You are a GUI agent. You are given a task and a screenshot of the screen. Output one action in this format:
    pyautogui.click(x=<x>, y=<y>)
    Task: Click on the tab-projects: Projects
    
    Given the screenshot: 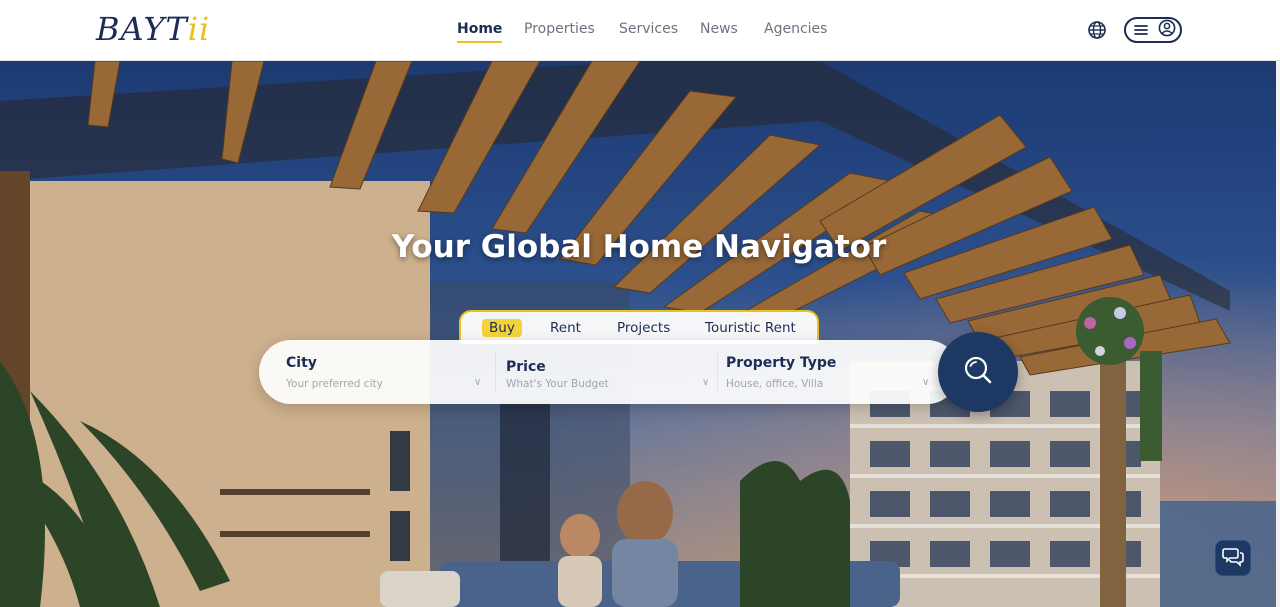 What is the action you would take?
    pyautogui.click(x=643, y=328)
    